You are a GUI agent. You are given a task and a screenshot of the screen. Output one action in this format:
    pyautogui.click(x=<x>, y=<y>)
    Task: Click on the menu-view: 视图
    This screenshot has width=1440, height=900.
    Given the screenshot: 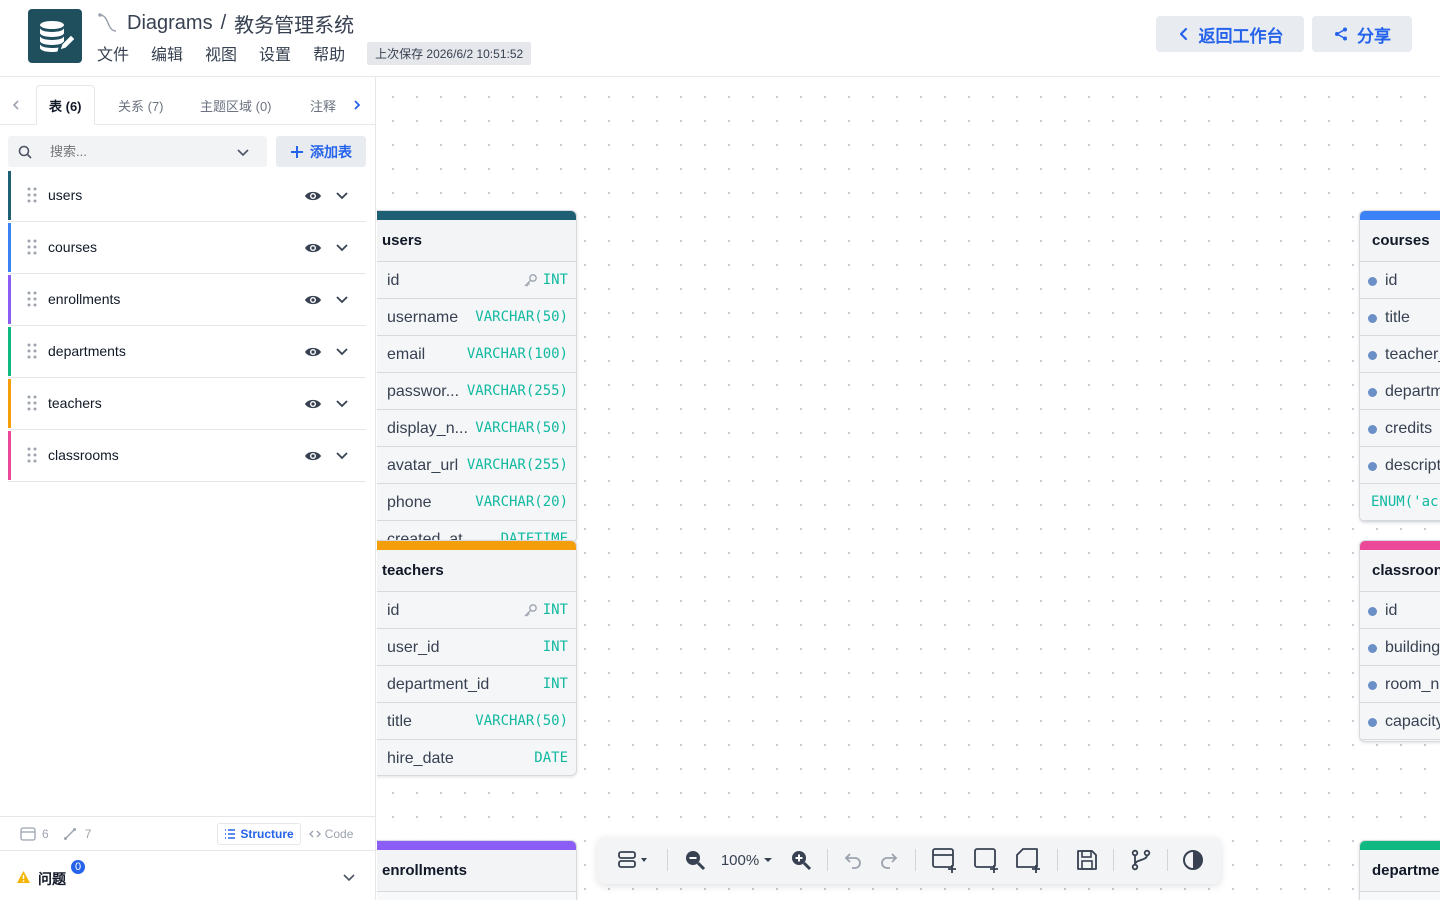 What is the action you would take?
    pyautogui.click(x=221, y=53)
    